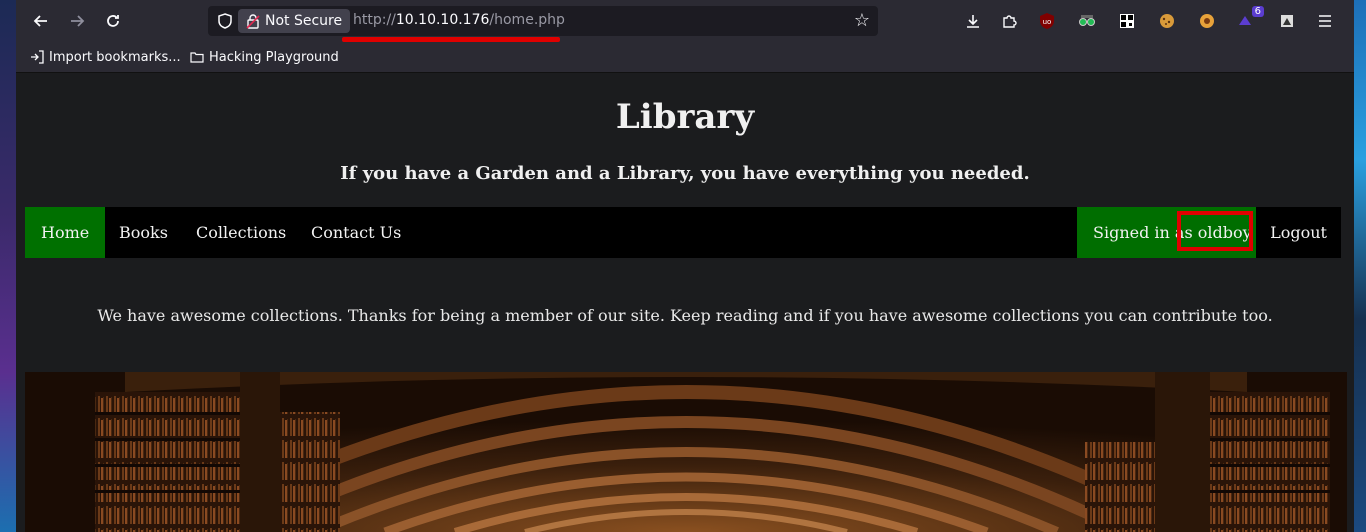  I want to click on import-icon, so click(37, 57).